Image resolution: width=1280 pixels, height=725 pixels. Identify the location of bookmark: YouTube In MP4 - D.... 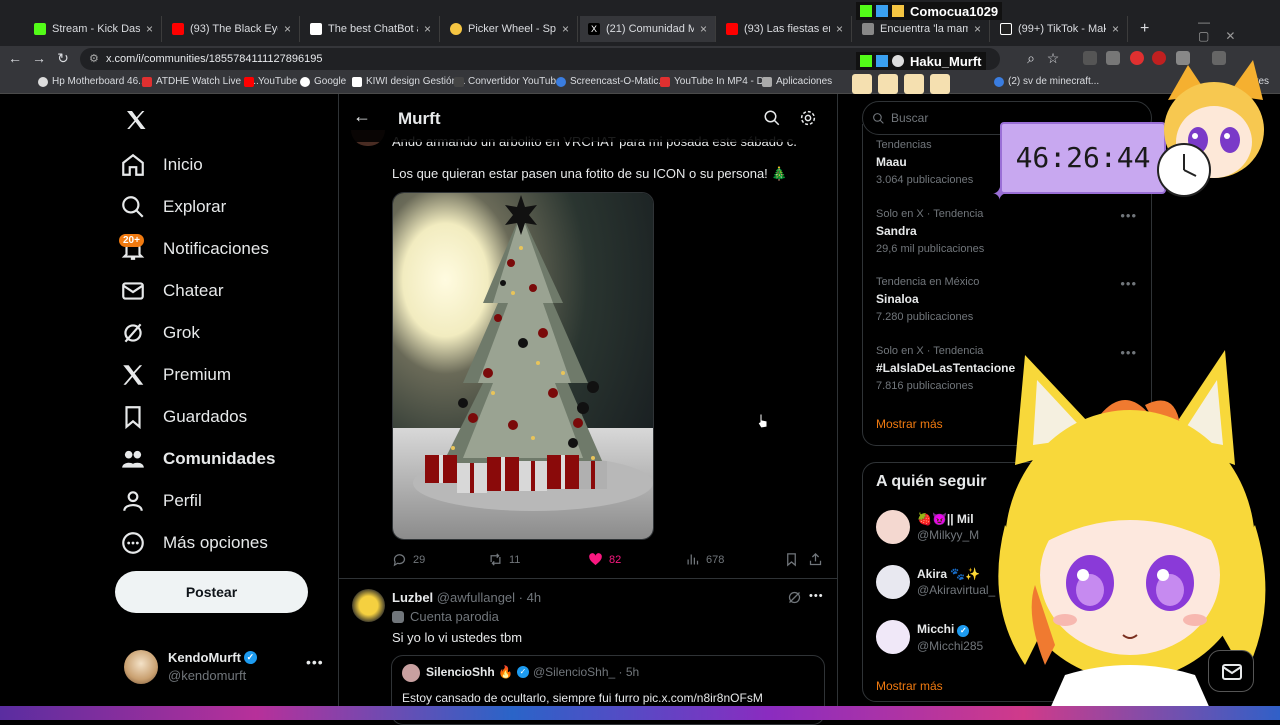
(716, 81).